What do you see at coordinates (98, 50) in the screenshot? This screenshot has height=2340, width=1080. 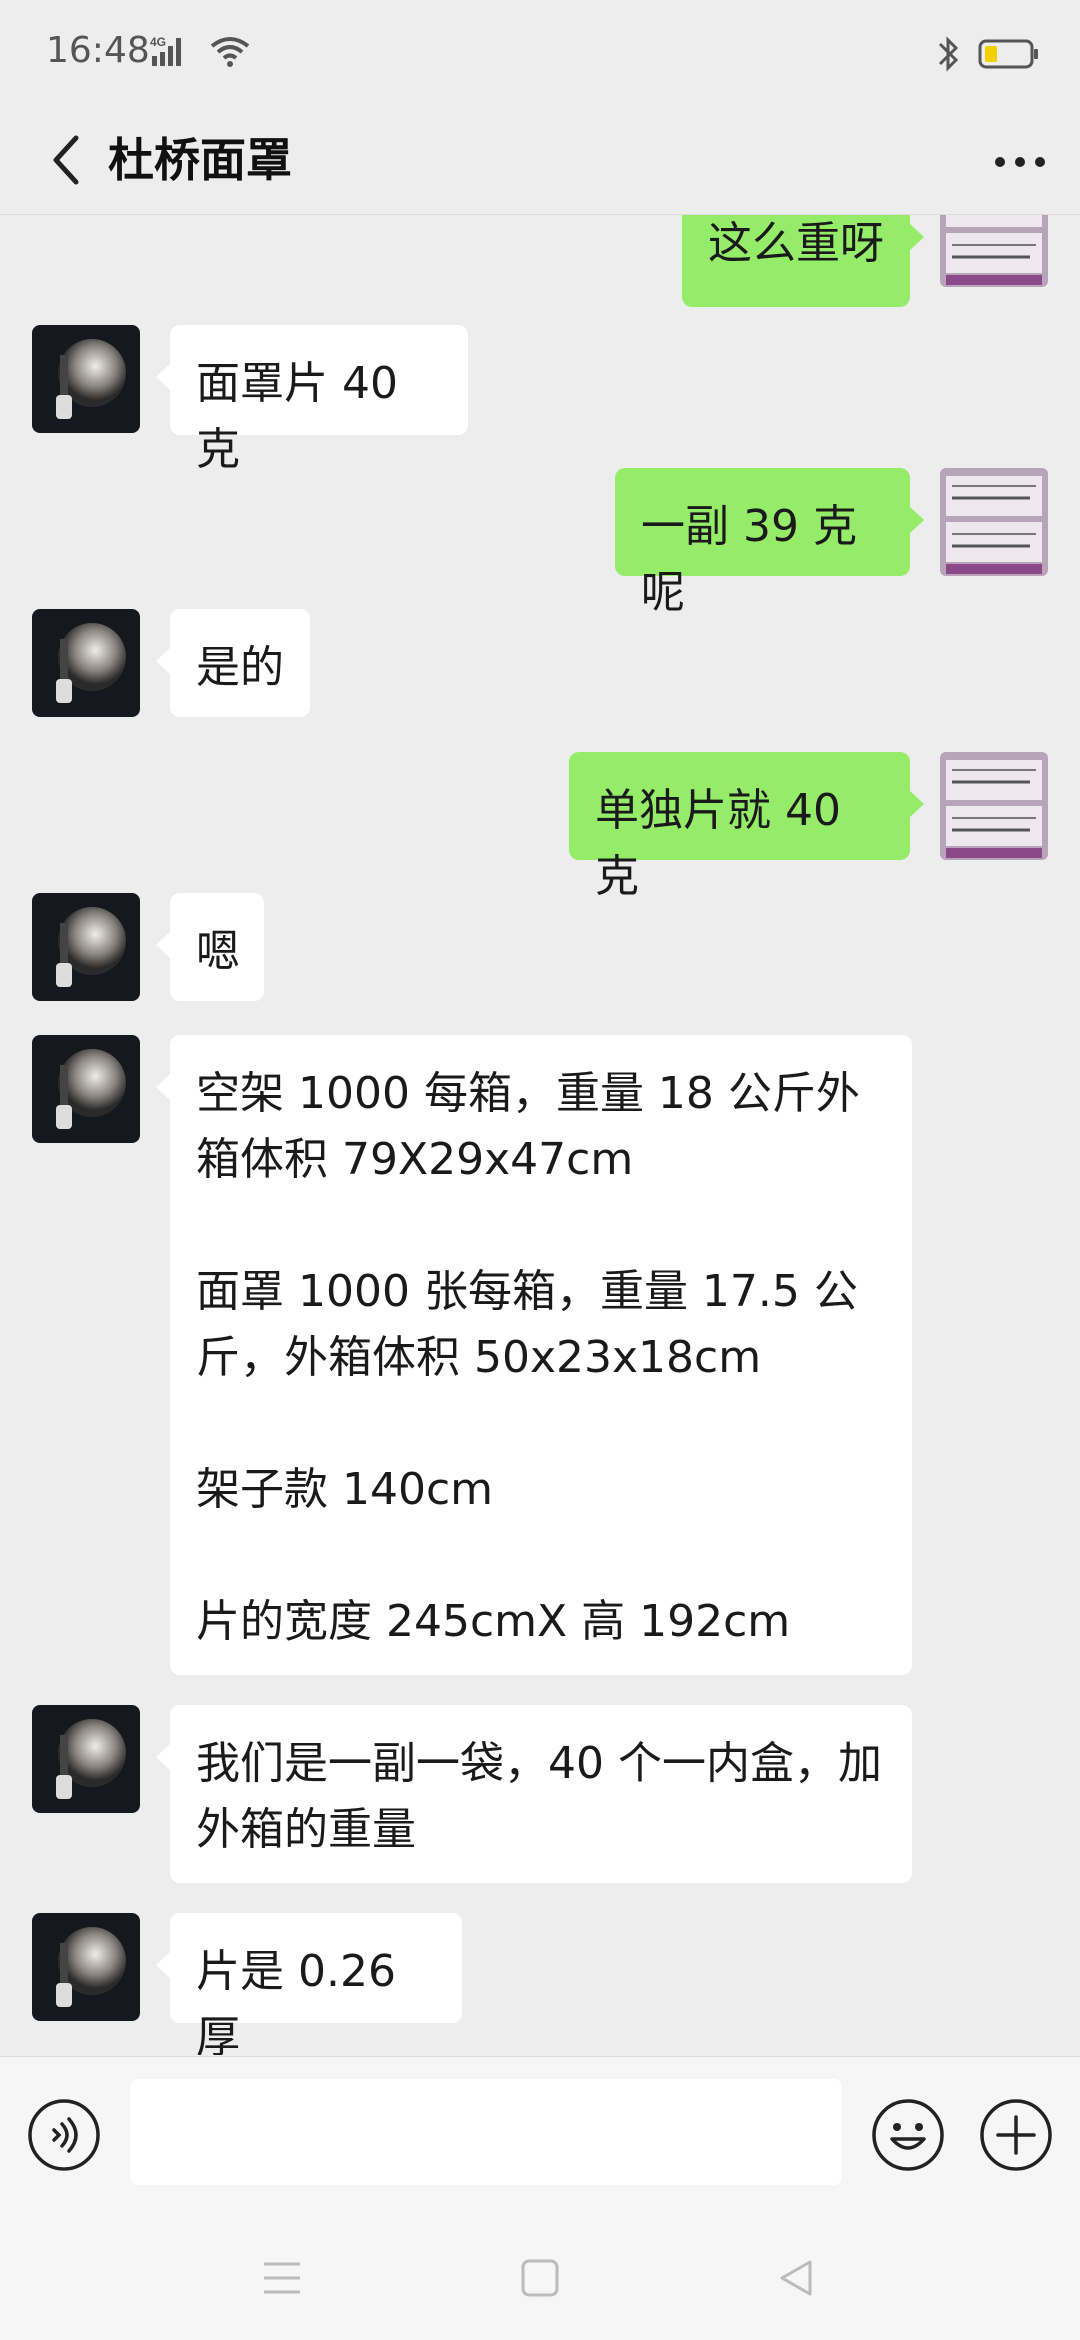 I see `status-time: 16:48` at bounding box center [98, 50].